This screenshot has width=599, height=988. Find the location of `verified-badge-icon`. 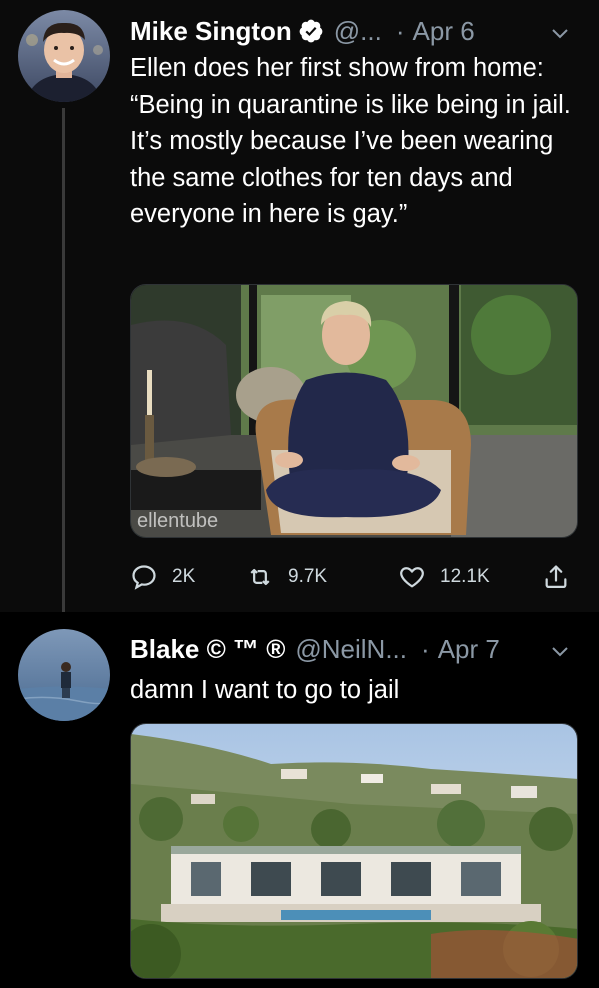

verified-badge-icon is located at coordinates (311, 31).